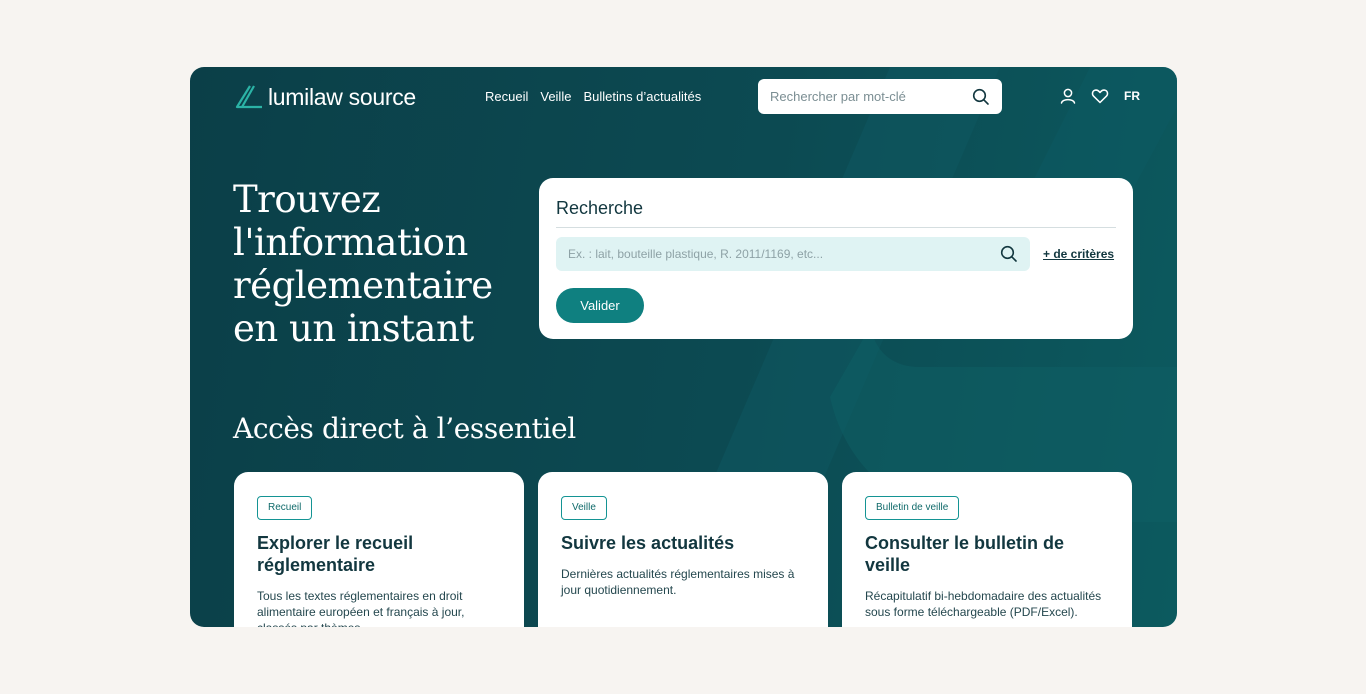  I want to click on logo: lumilaw source, so click(325, 97).